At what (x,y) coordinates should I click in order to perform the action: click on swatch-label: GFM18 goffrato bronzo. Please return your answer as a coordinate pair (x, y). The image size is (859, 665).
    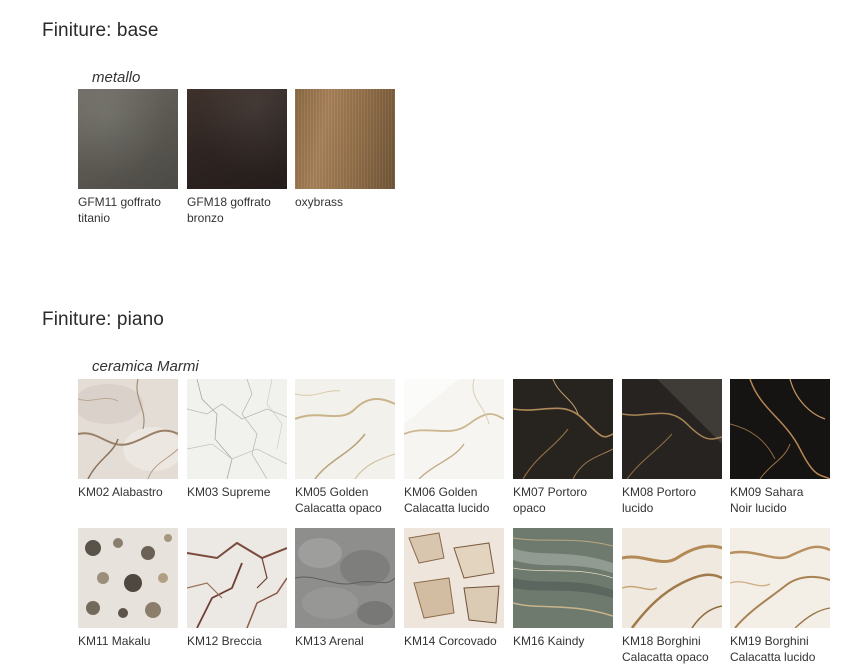
    Looking at the image, I should click on (229, 210).